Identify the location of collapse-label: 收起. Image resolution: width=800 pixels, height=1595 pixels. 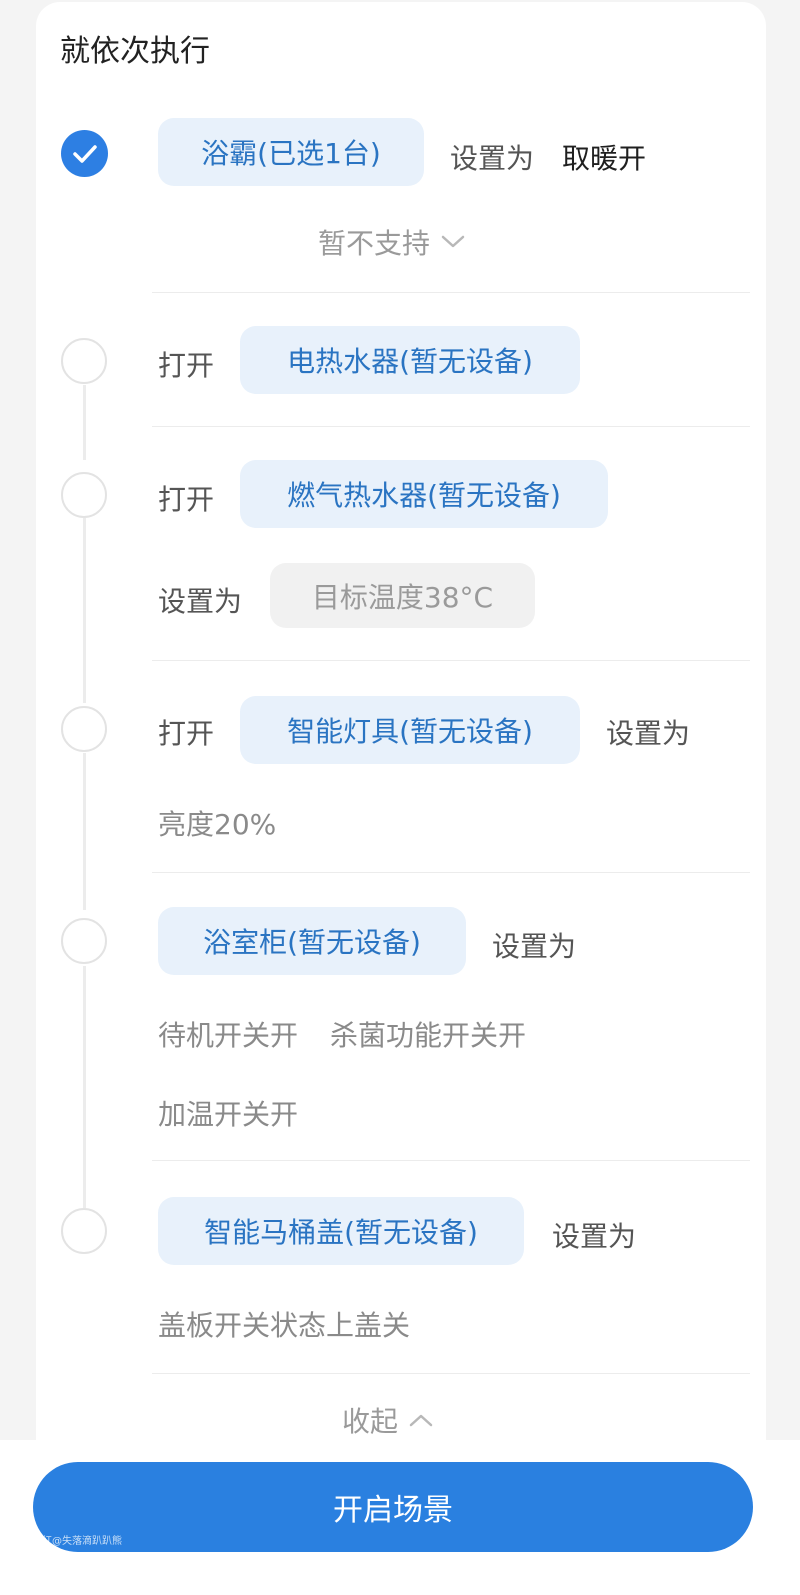
(370, 1421).